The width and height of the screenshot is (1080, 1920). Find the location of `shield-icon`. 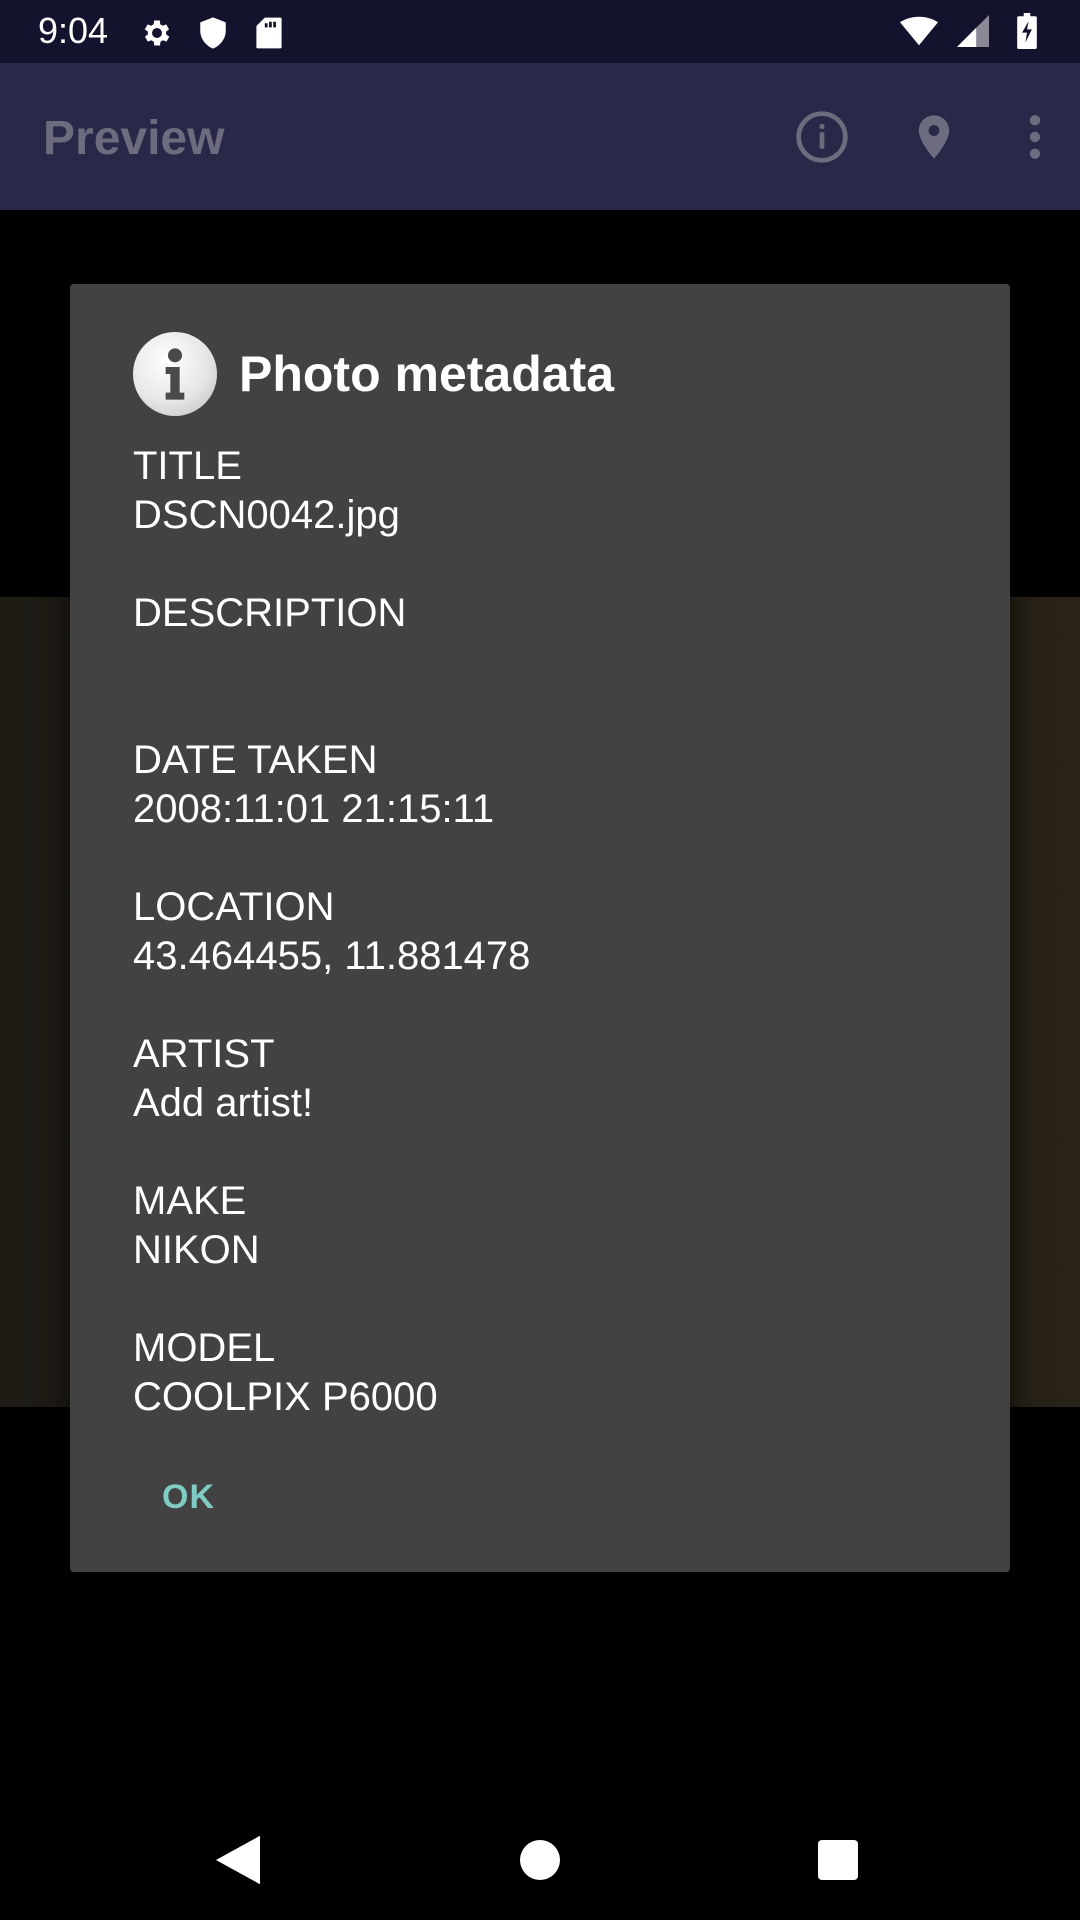

shield-icon is located at coordinates (213, 33).